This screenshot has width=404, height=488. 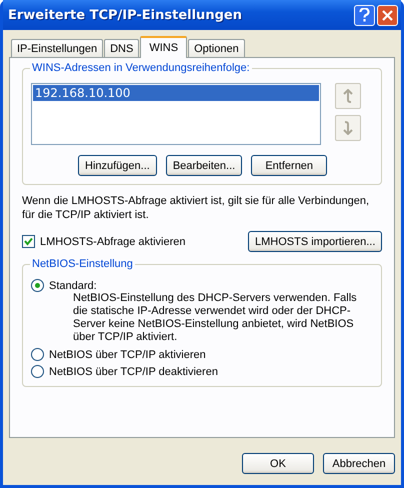 I want to click on list-item: 192.168.10.100, so click(x=176, y=93).